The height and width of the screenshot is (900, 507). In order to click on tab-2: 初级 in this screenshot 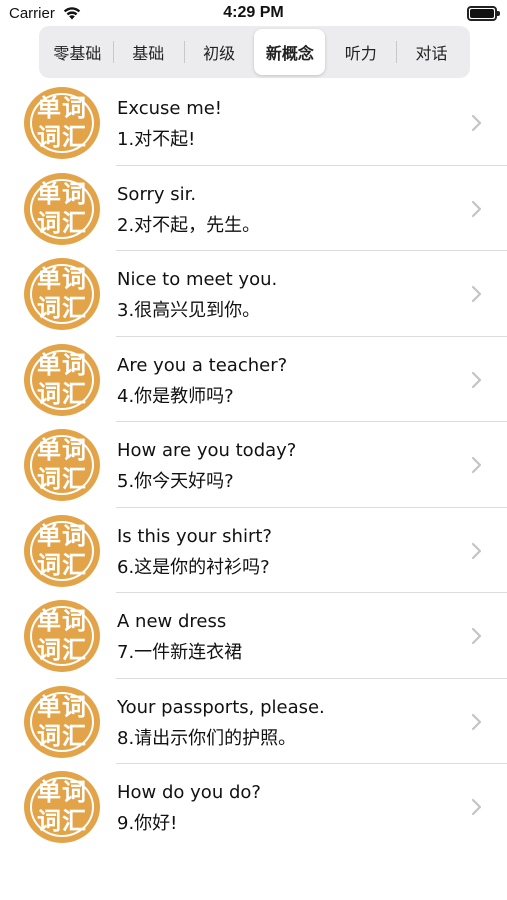, I will do `click(219, 52)`.